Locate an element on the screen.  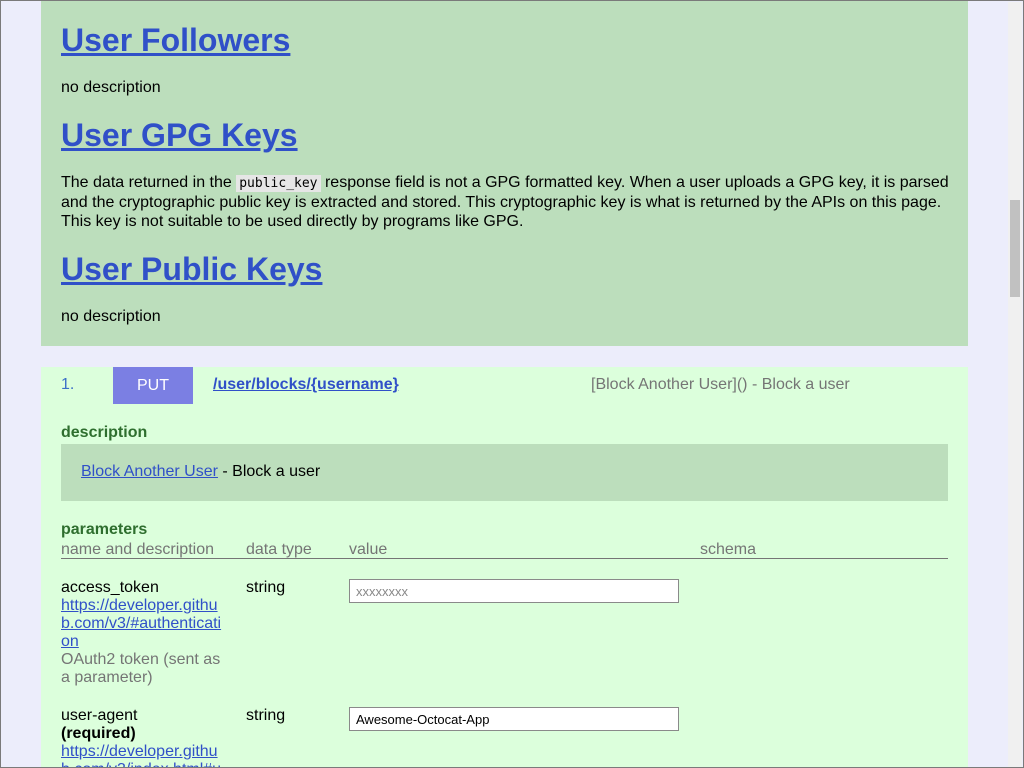
param-name: user-agent is located at coordinates (99, 715).